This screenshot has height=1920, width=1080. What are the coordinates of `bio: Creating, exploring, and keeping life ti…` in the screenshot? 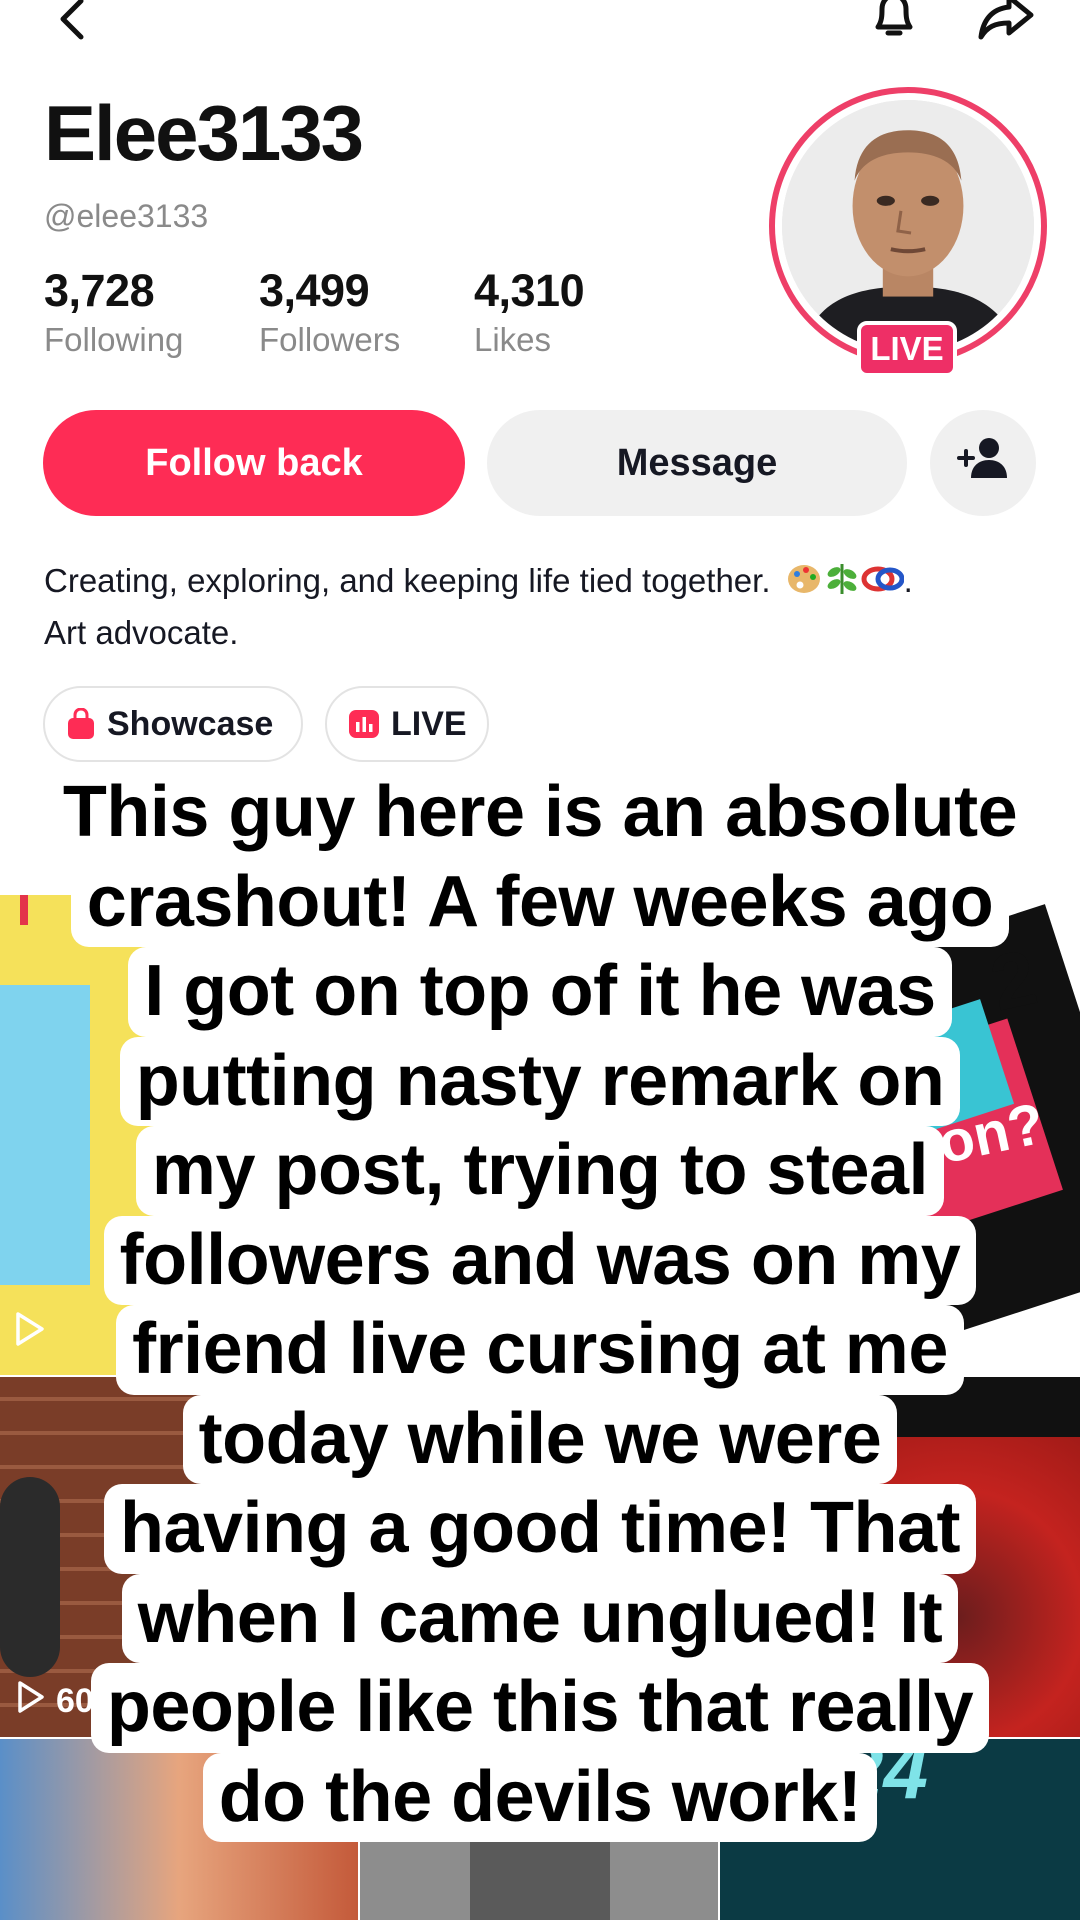 It's located at (539, 607).